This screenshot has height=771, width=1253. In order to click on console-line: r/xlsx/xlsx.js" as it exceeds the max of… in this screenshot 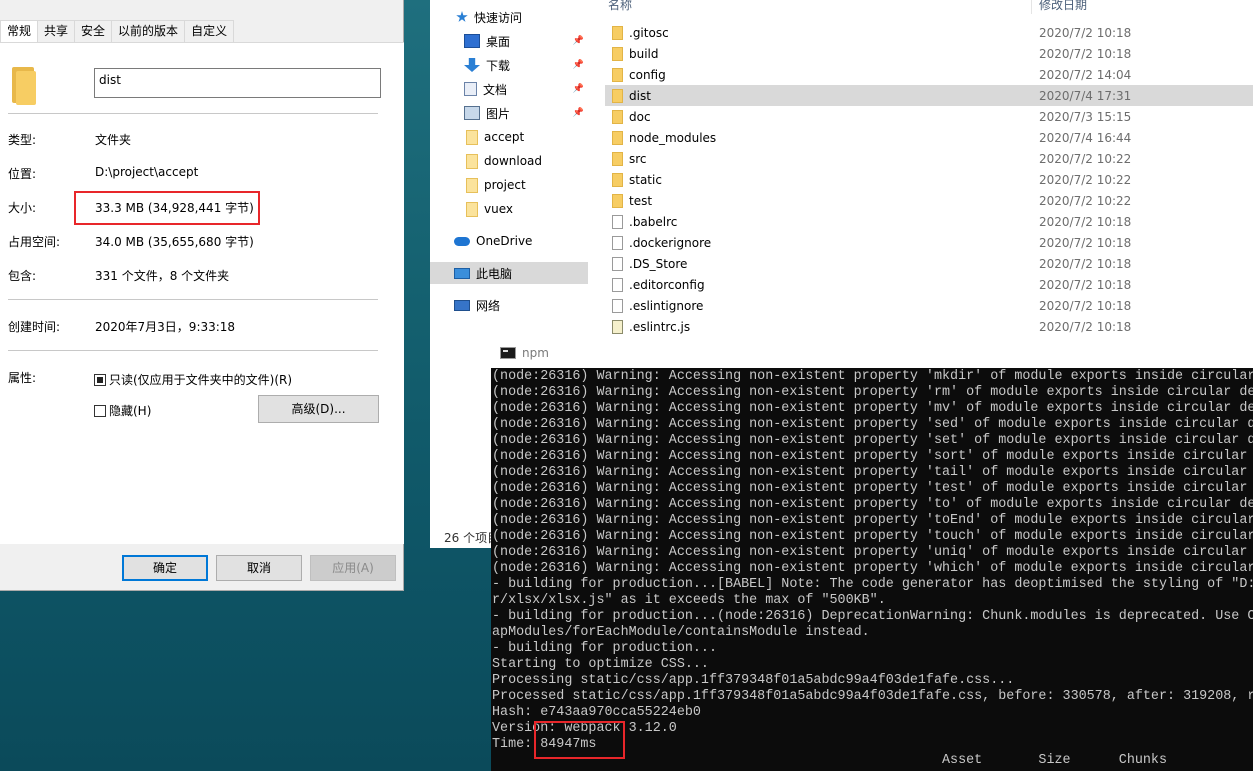, I will do `click(689, 600)`.